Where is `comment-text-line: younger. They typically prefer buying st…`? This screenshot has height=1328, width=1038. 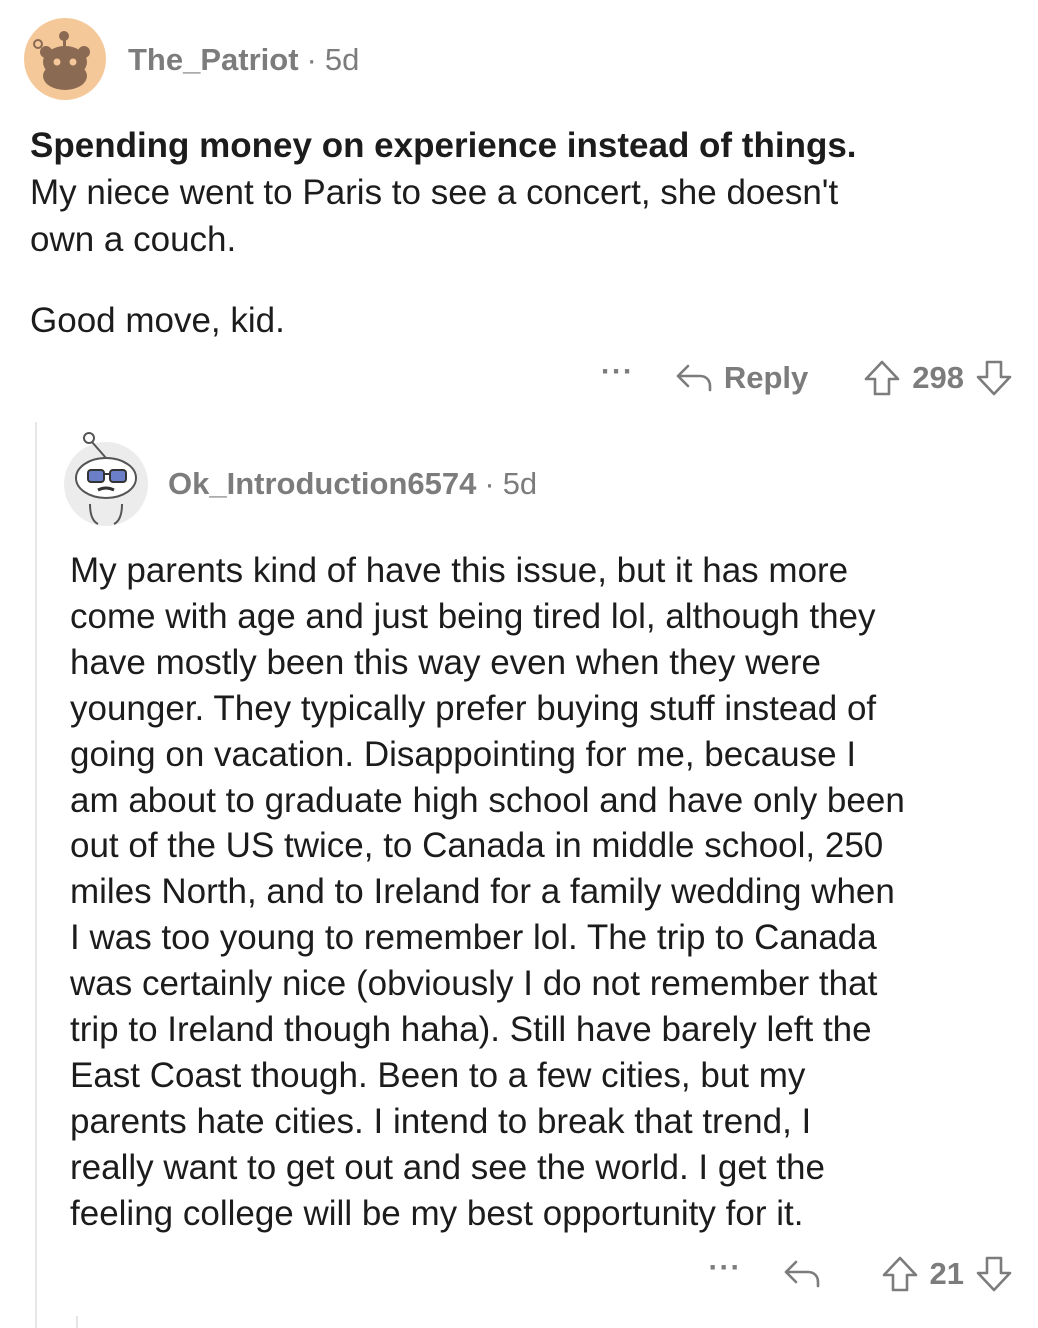 comment-text-line: younger. They typically prefer buying st… is located at coordinates (473, 708).